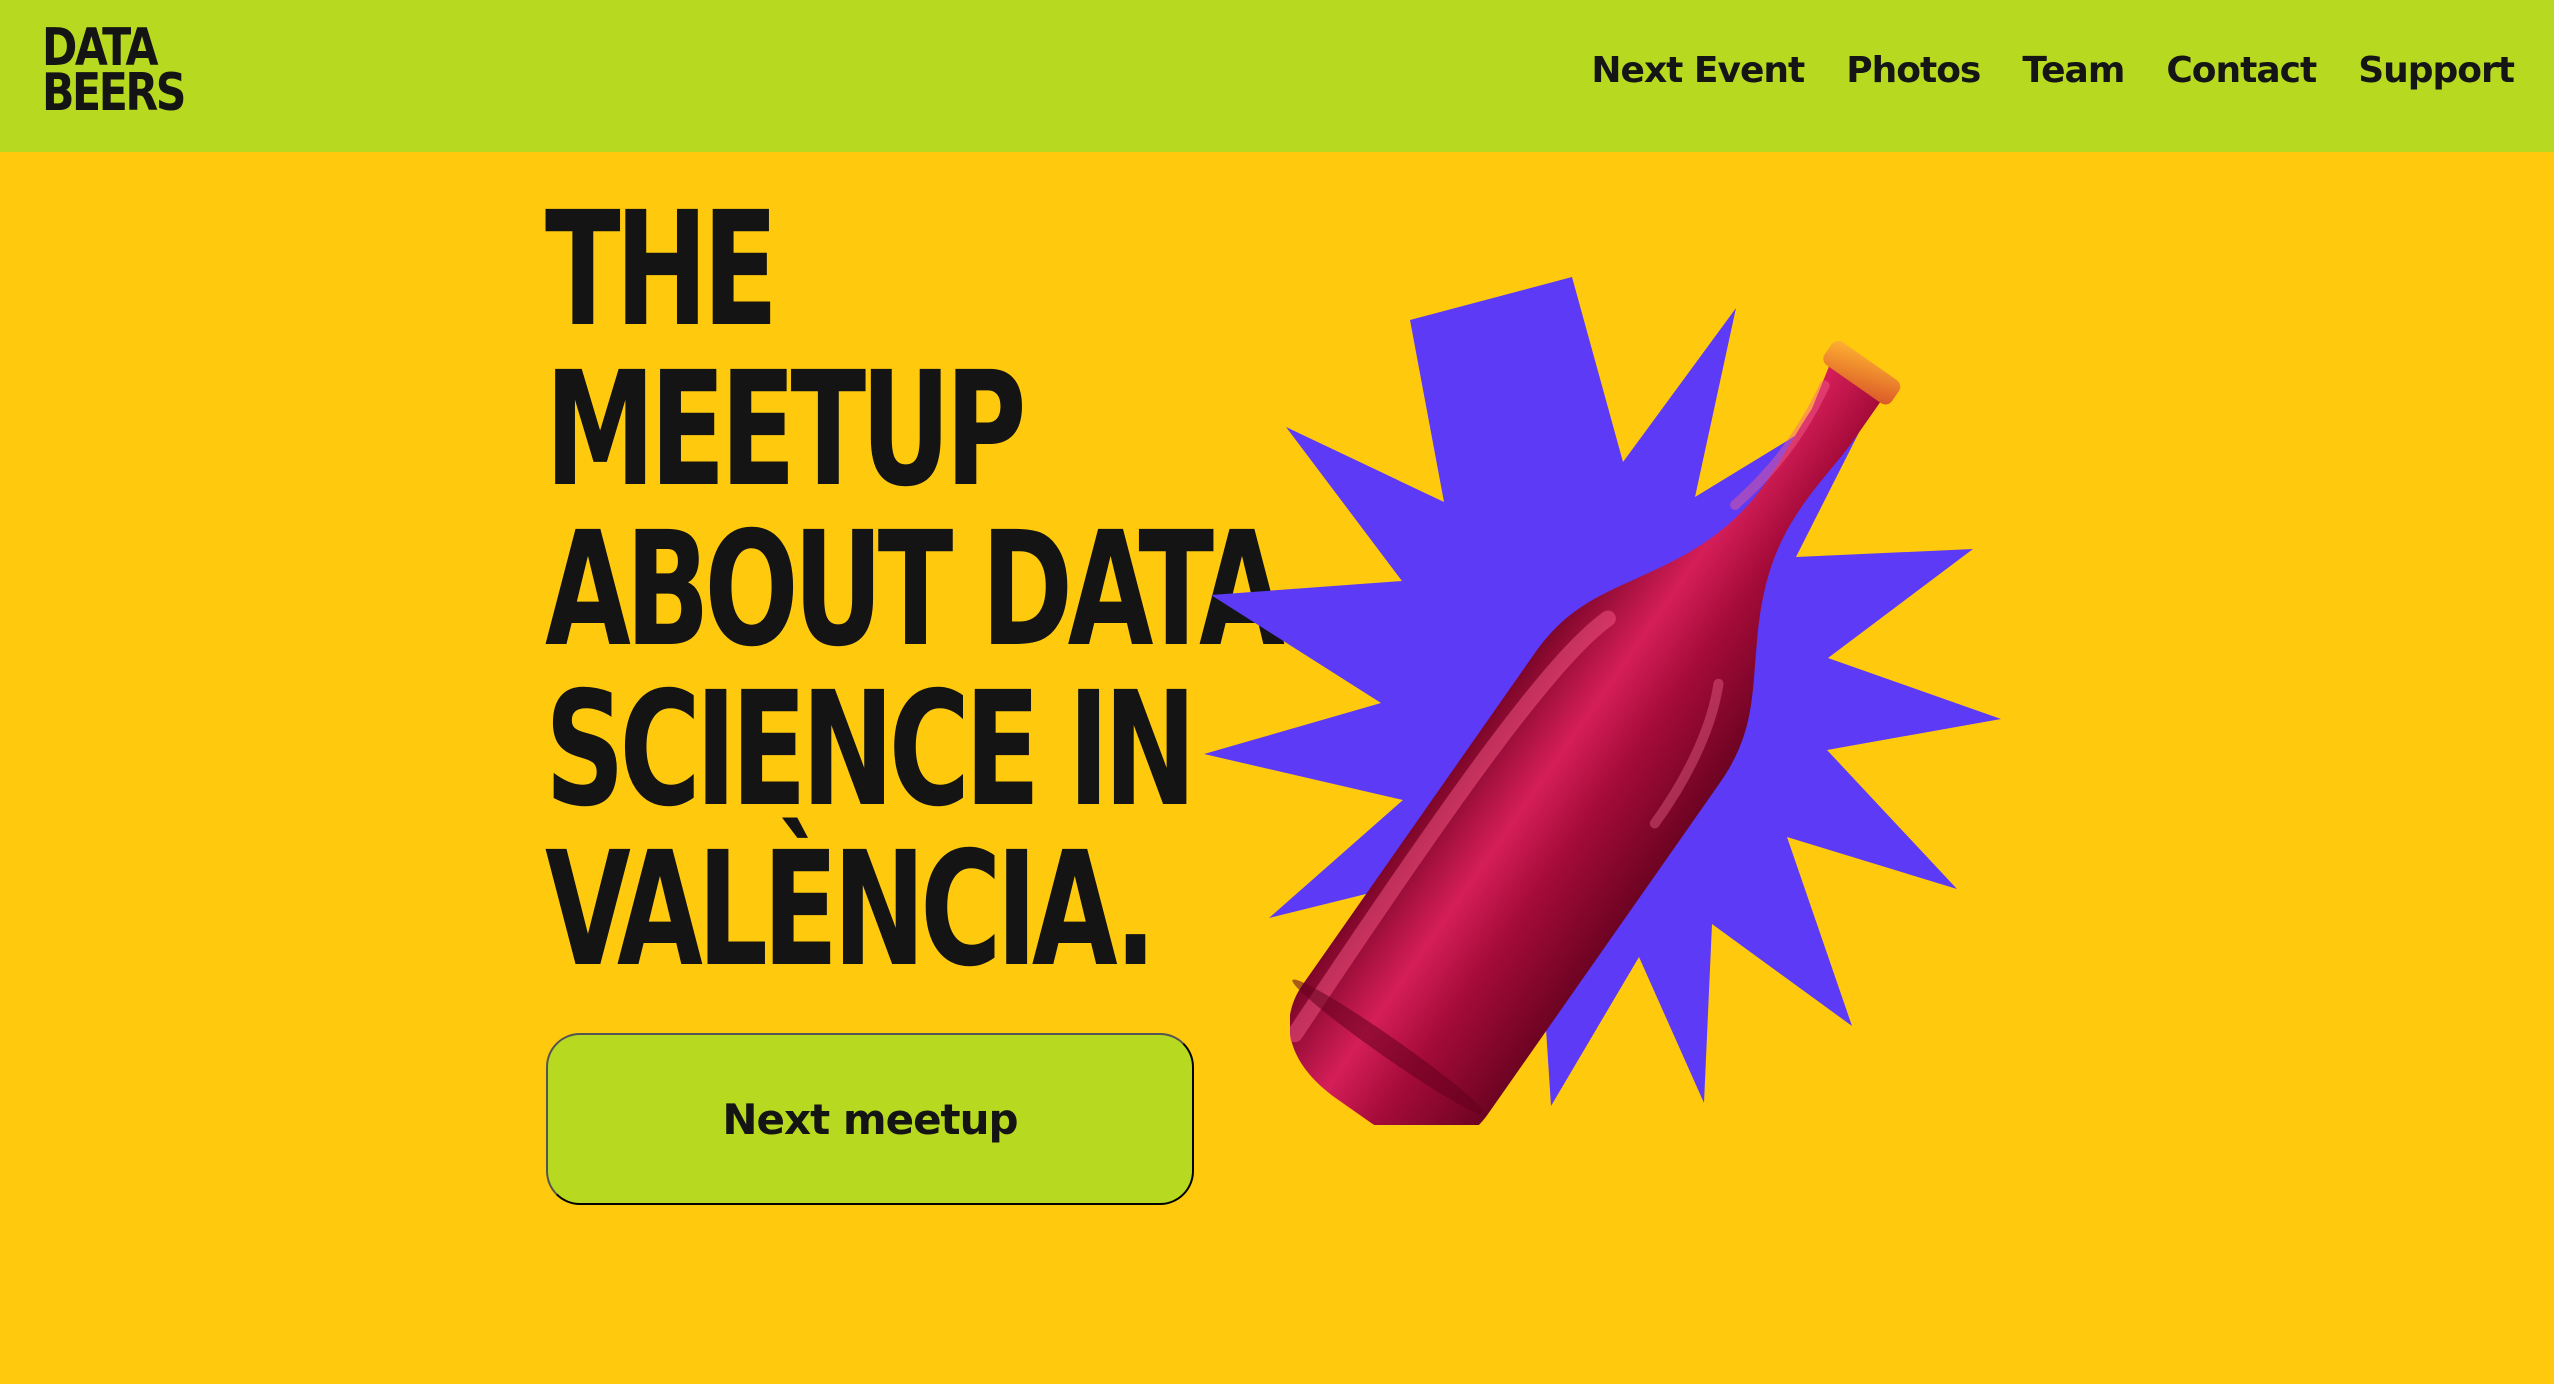 The width and height of the screenshot is (2554, 1384). Describe the element at coordinates (851, 910) in the screenshot. I see `hero-title-line-5: VALÈNCIA.` at that location.